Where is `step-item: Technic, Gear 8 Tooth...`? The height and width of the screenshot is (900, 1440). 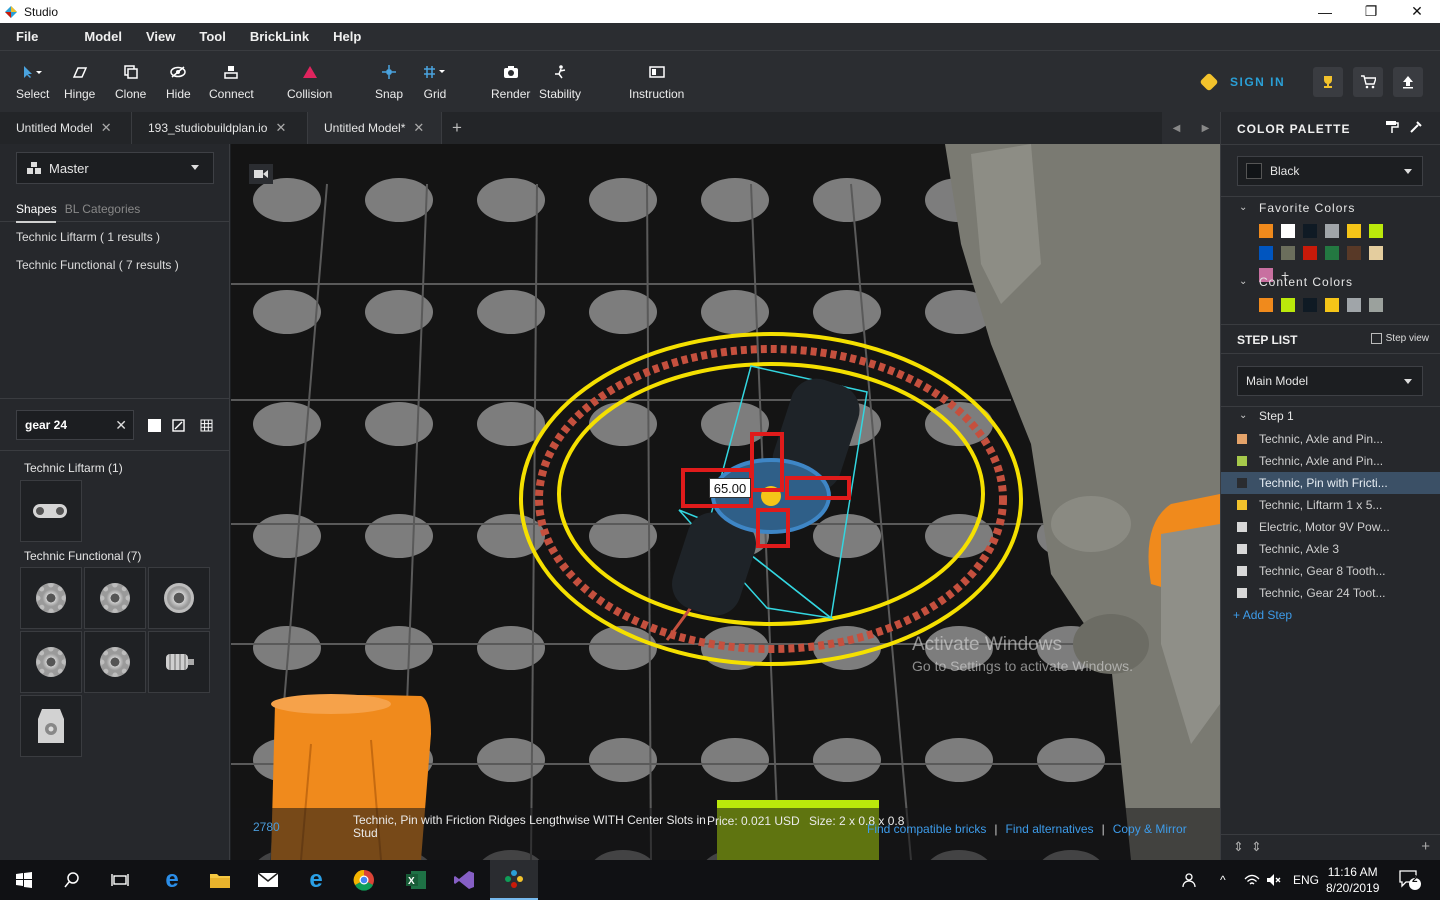
step-item: Technic, Gear 8 Tooth... is located at coordinates (1330, 571).